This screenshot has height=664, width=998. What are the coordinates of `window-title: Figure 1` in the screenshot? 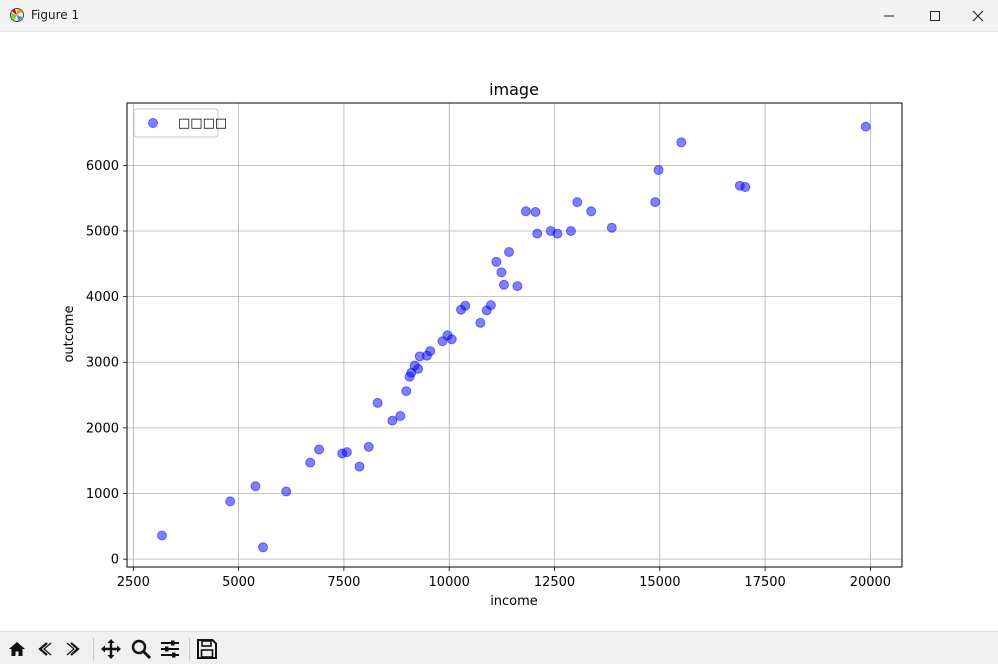 It's located at (55, 15).